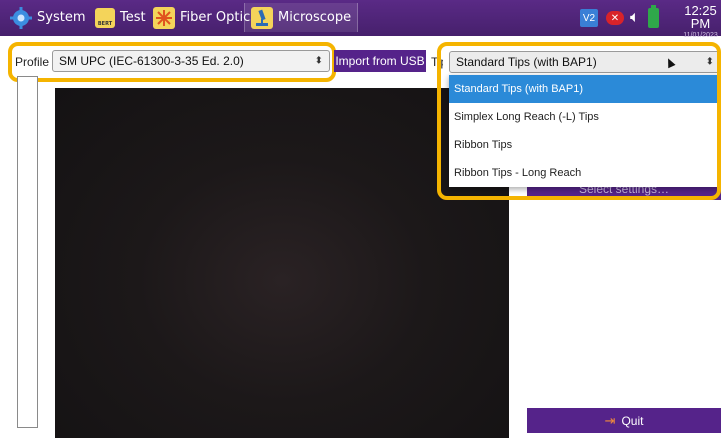  Describe the element at coordinates (151, 61) in the screenshot. I see `profile-select-value: SM UPC (IEC-61300-3-35 Ed. 2.0)` at that location.